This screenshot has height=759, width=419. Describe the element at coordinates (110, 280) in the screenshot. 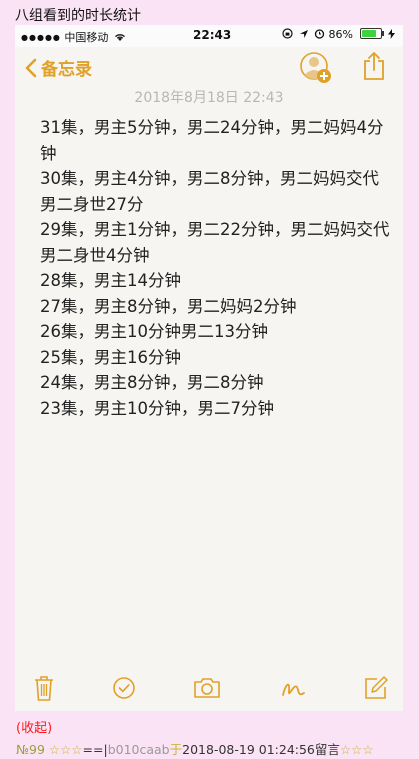

I see `note-line: 28集，男主14分钟` at that location.